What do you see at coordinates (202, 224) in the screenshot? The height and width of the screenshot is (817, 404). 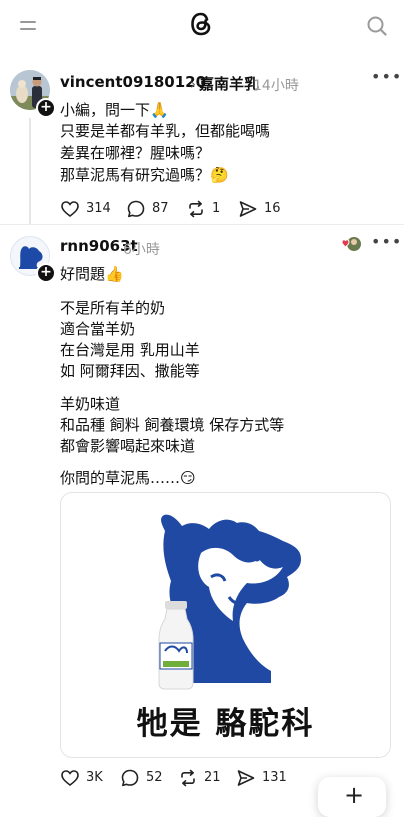 I see `post-divider` at bounding box center [202, 224].